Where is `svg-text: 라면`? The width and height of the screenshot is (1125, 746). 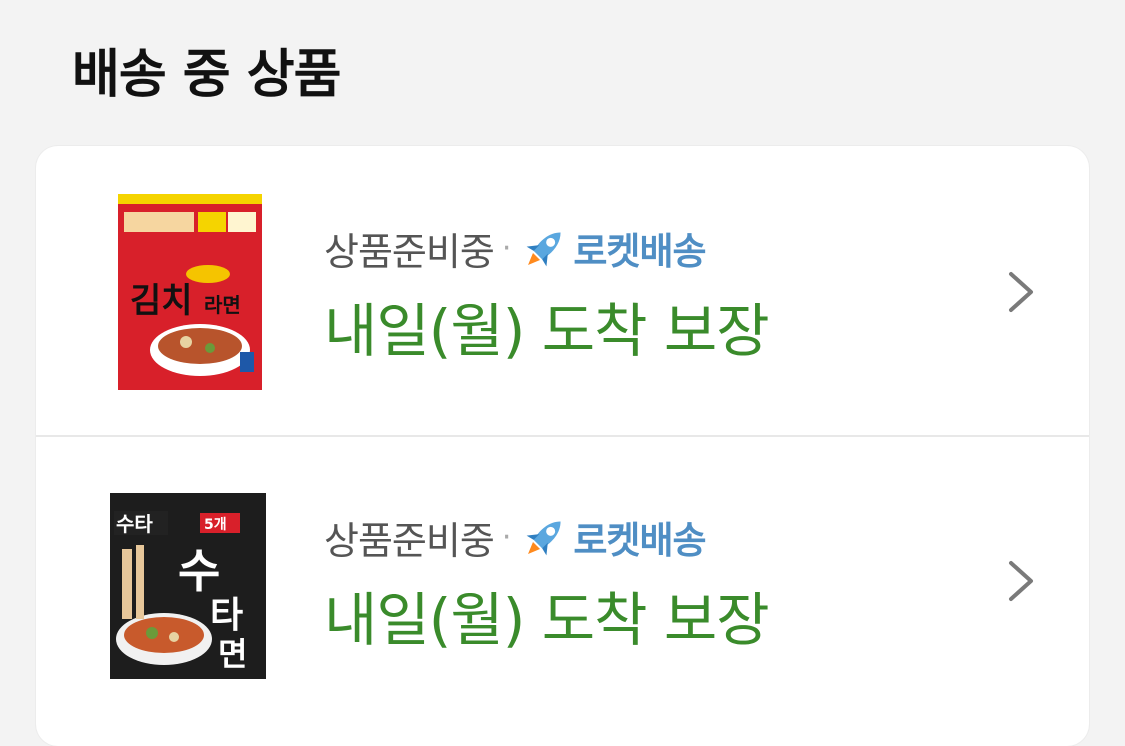 svg-text: 라면 is located at coordinates (222, 305).